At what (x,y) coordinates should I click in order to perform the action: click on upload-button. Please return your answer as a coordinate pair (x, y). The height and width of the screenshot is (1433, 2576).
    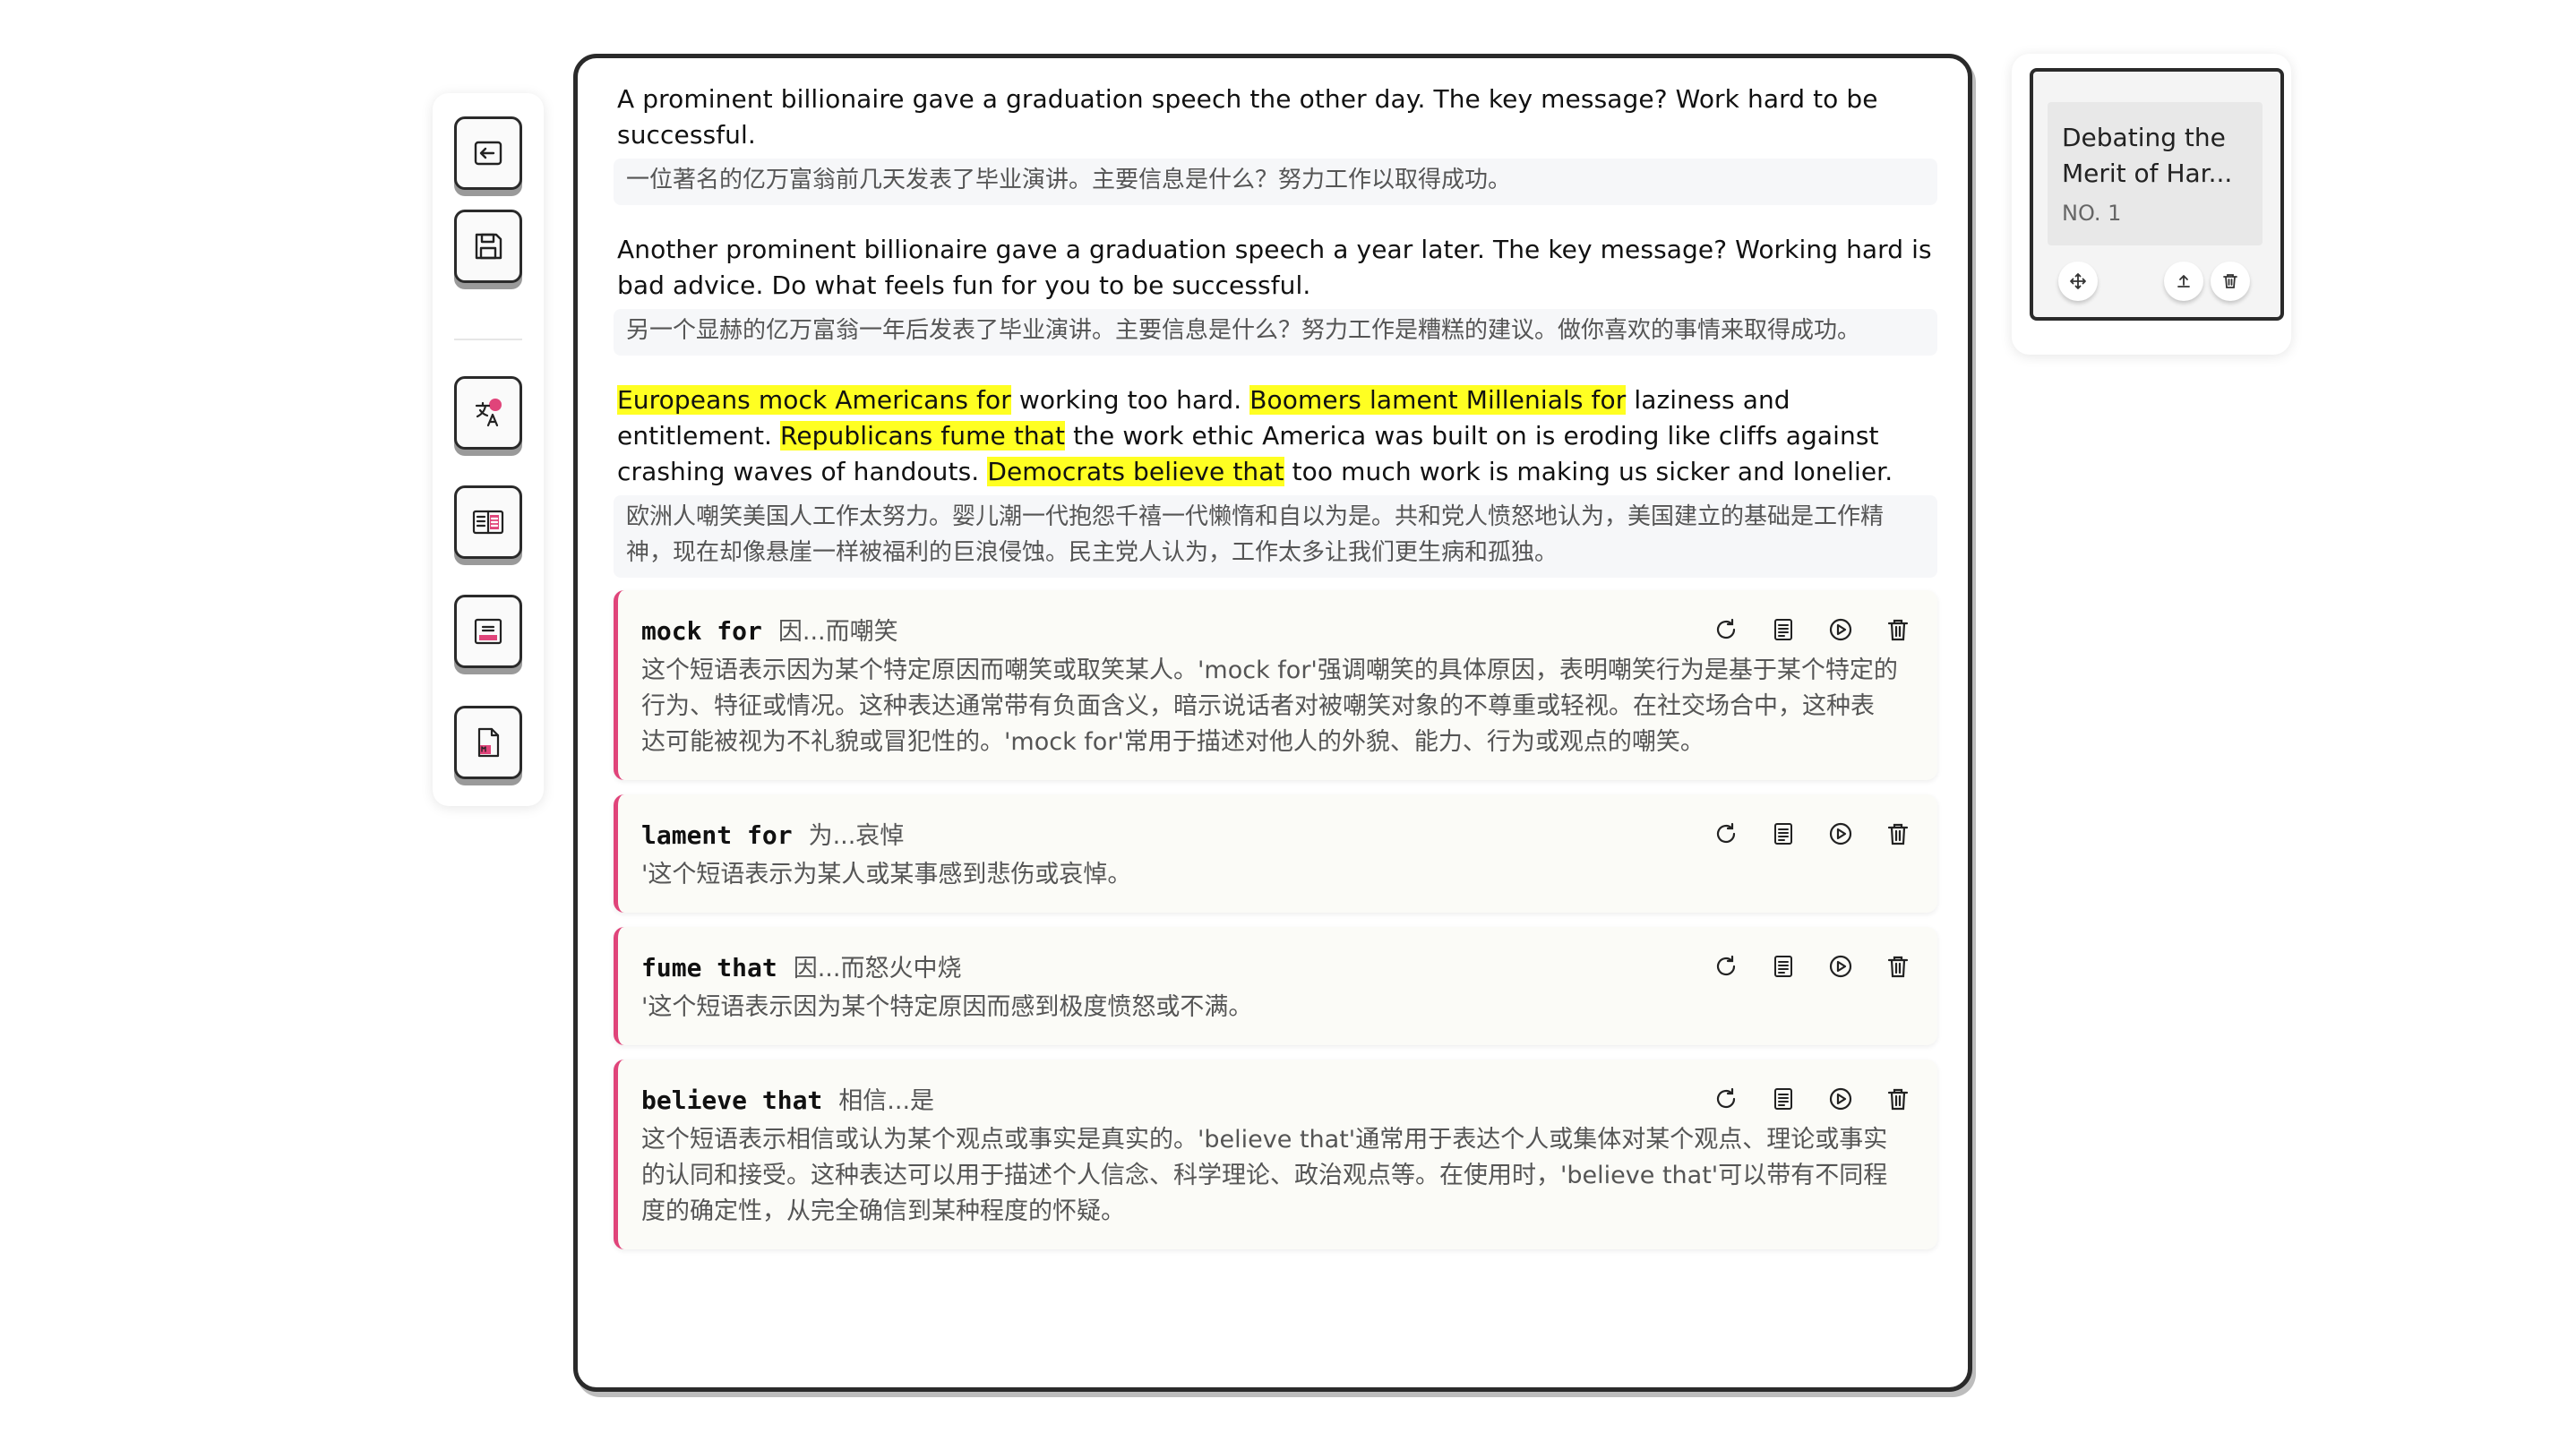
    Looking at the image, I should click on (2183, 281).